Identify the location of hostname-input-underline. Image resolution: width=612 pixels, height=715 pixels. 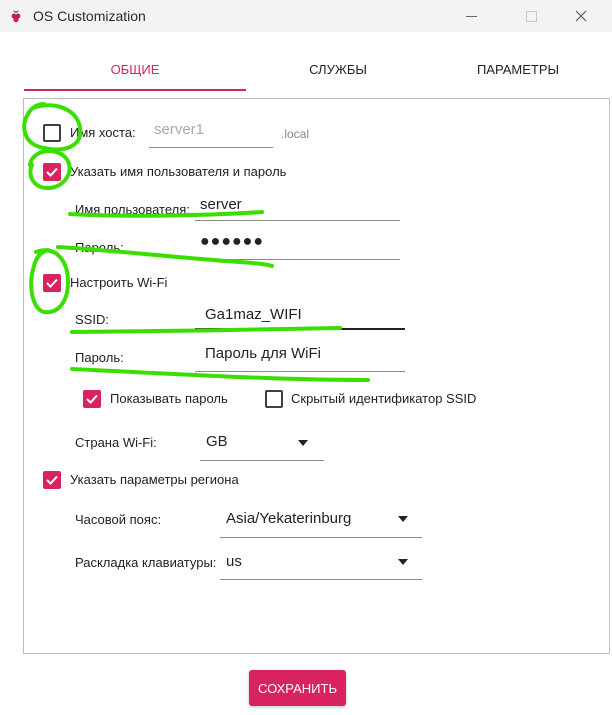
(211, 147).